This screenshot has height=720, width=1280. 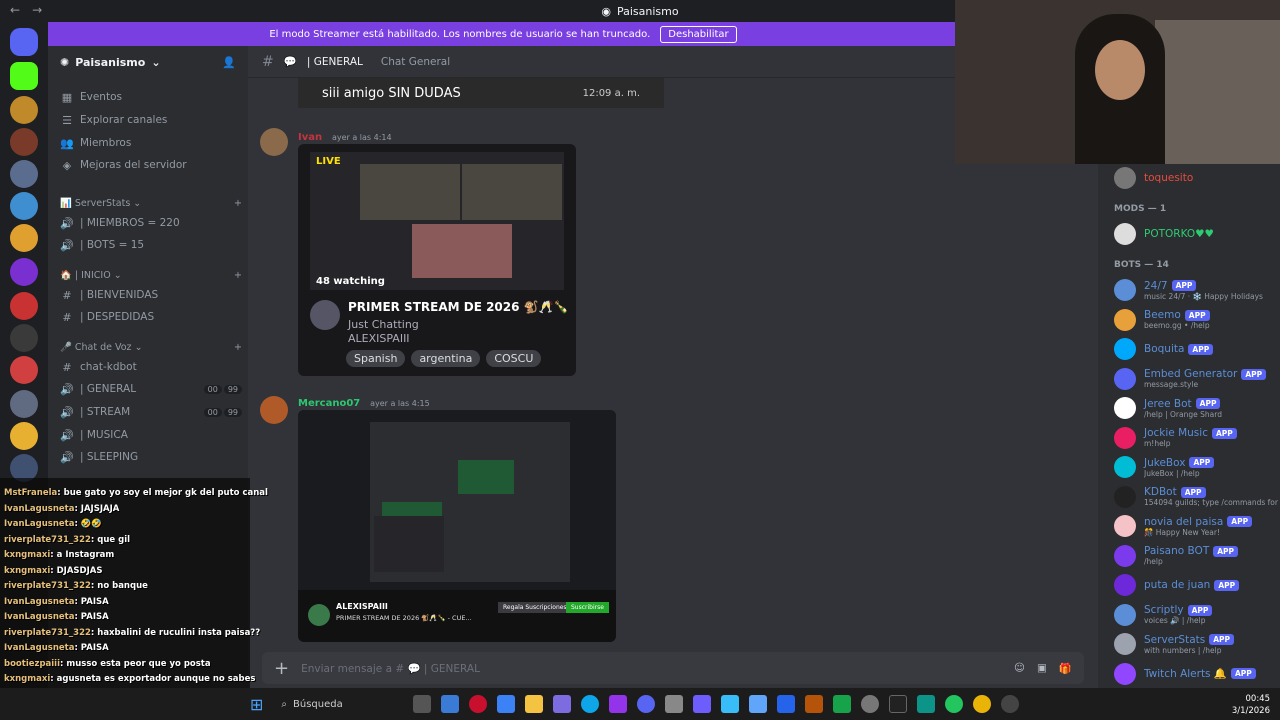 What do you see at coordinates (618, 704) in the screenshot?
I see `vpn-icon` at bounding box center [618, 704].